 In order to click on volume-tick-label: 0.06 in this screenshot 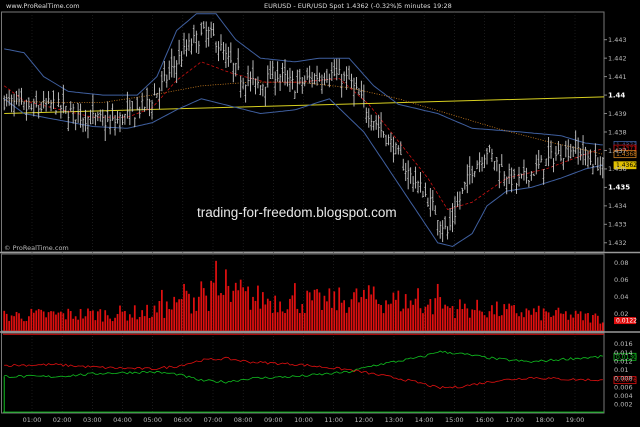, I will do `click(621, 280)`.